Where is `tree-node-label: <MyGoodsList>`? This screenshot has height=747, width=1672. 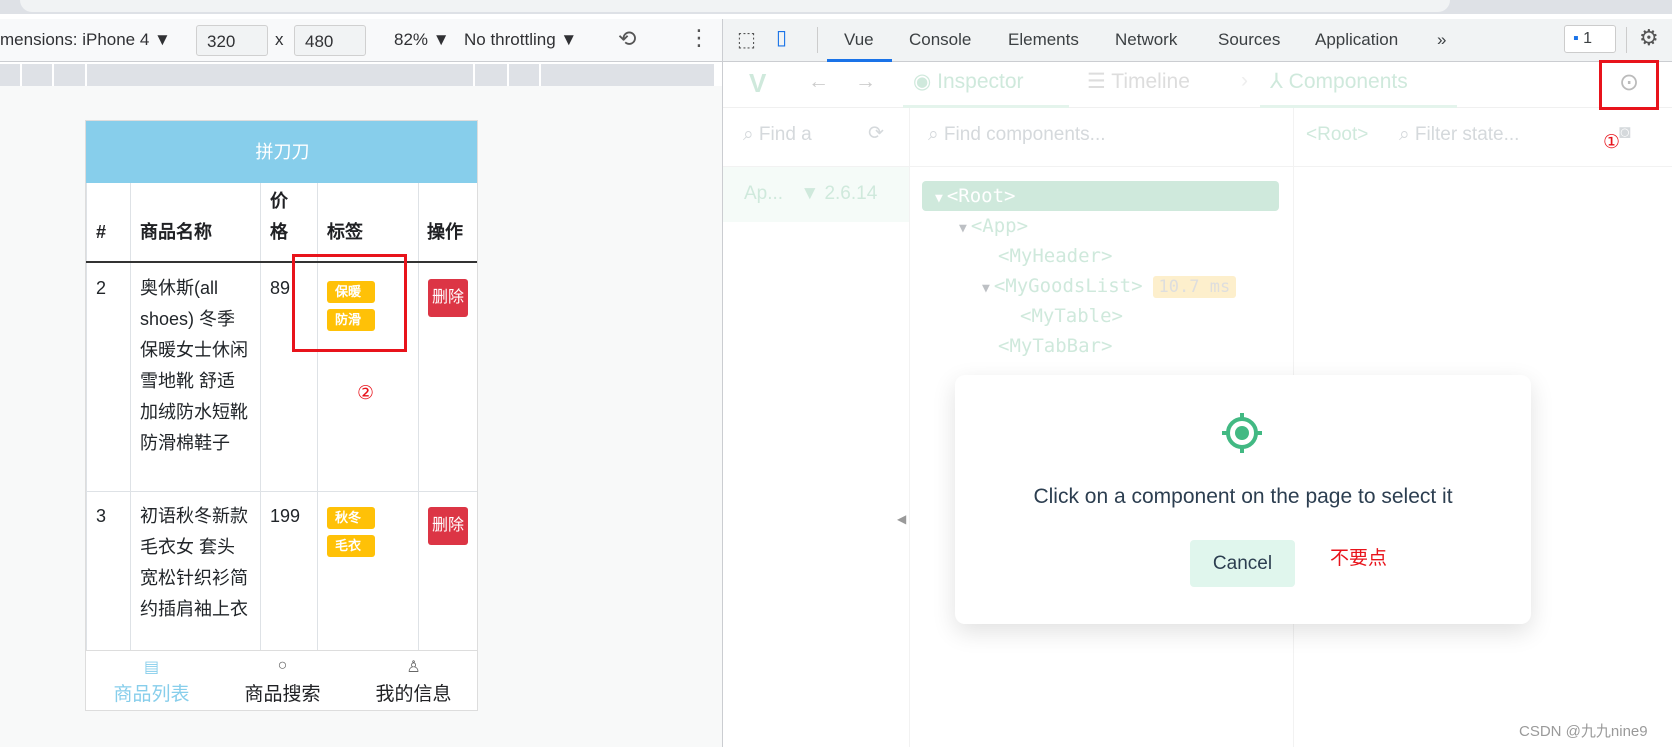 tree-node-label: <MyGoodsList> is located at coordinates (1068, 286).